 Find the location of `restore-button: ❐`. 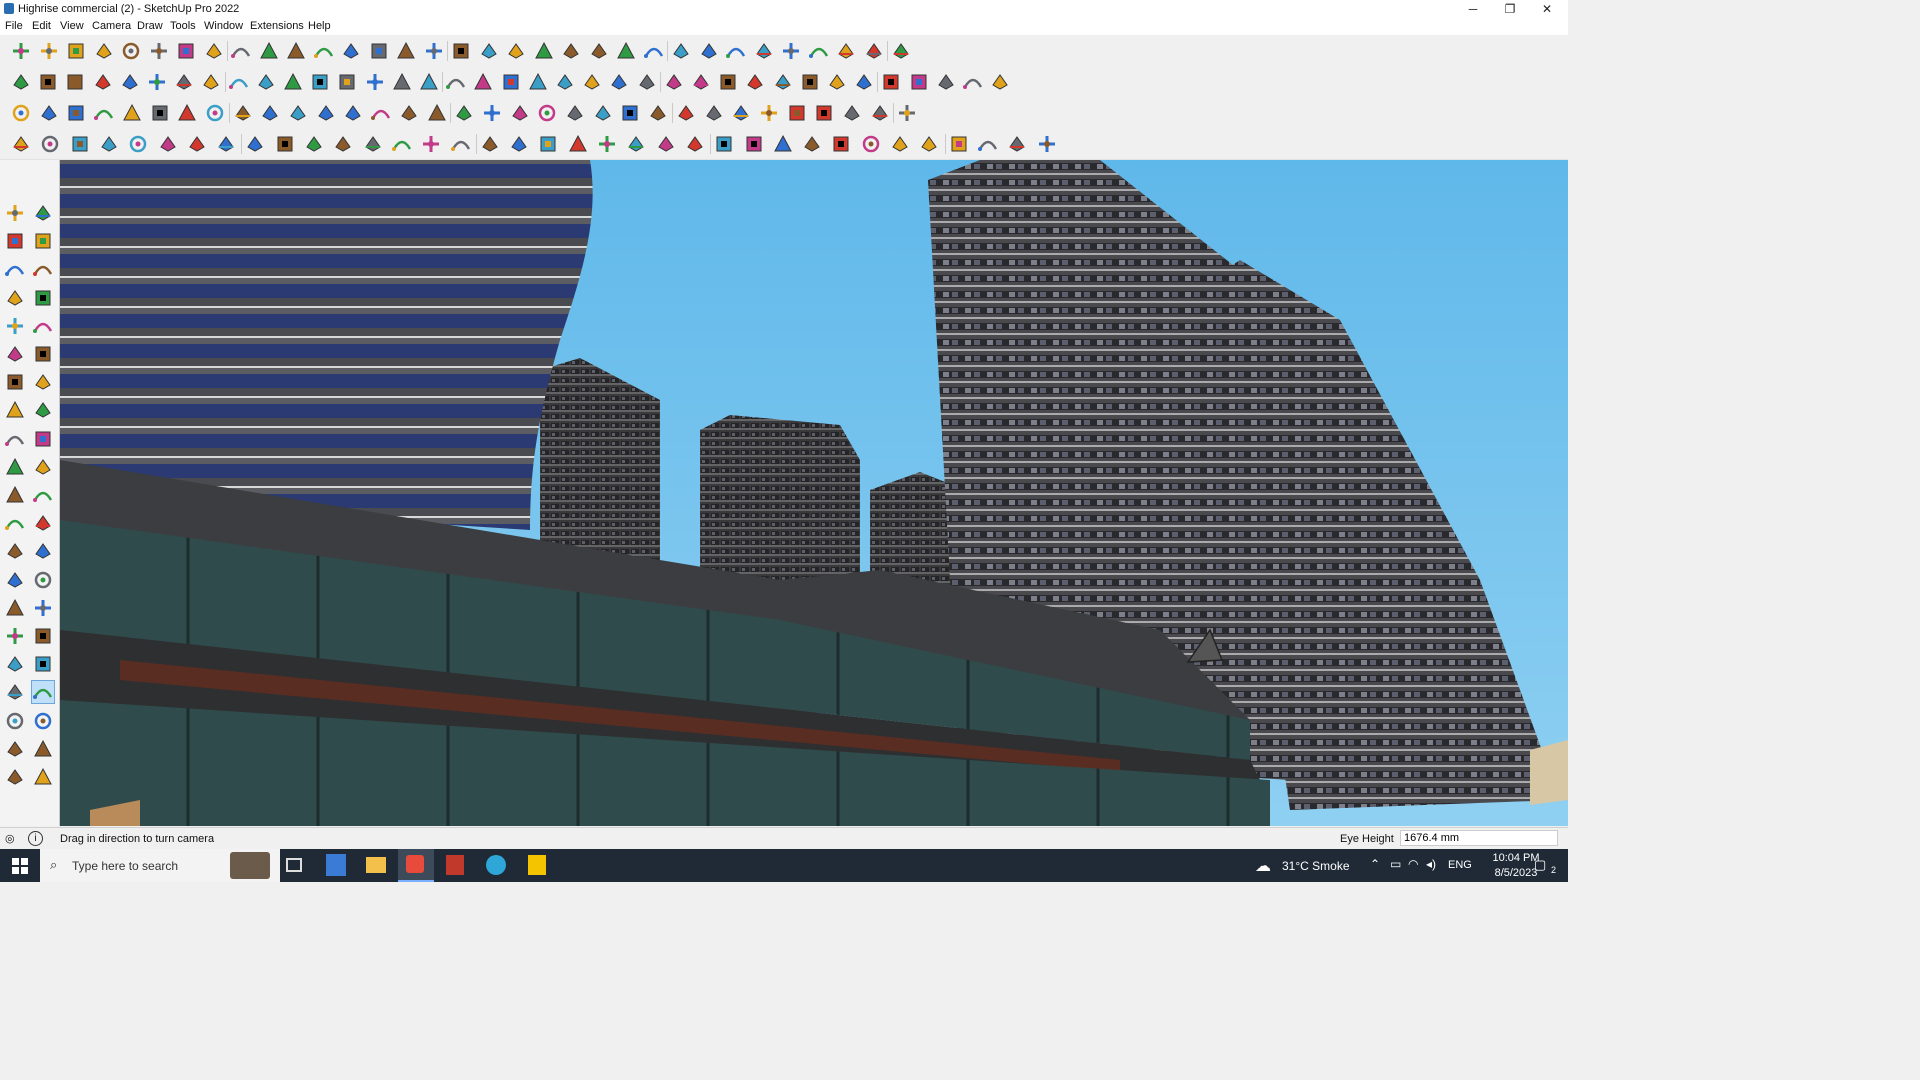

restore-button: ❐ is located at coordinates (1510, 9).